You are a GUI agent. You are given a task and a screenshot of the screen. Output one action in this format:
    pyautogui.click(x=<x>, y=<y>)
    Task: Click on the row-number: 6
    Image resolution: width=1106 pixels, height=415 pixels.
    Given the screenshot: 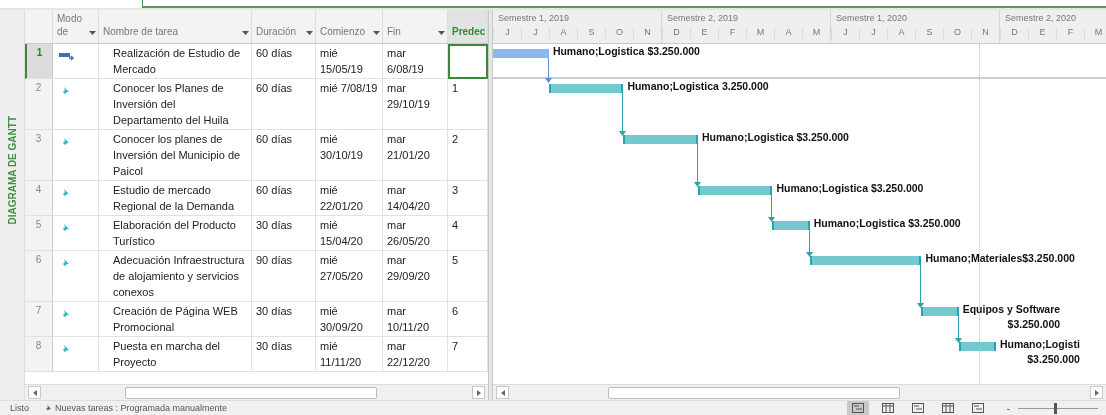 What is the action you would take?
    pyautogui.click(x=39, y=276)
    